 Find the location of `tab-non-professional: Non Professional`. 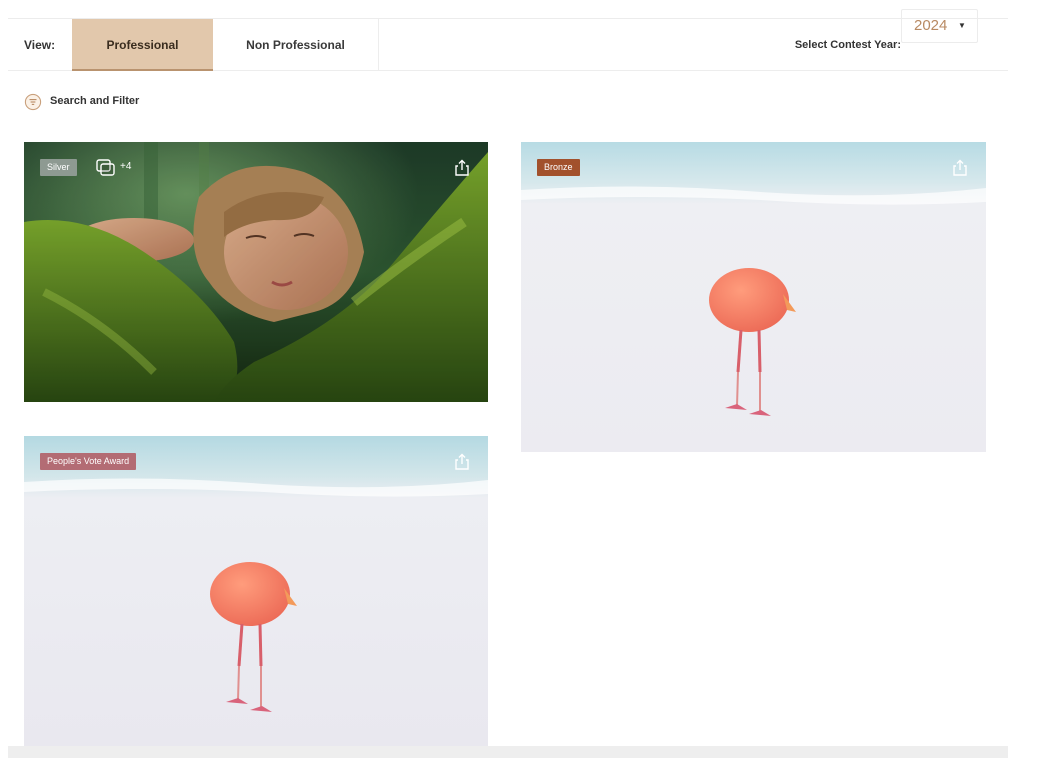

tab-non-professional: Non Professional is located at coordinates (296, 45).